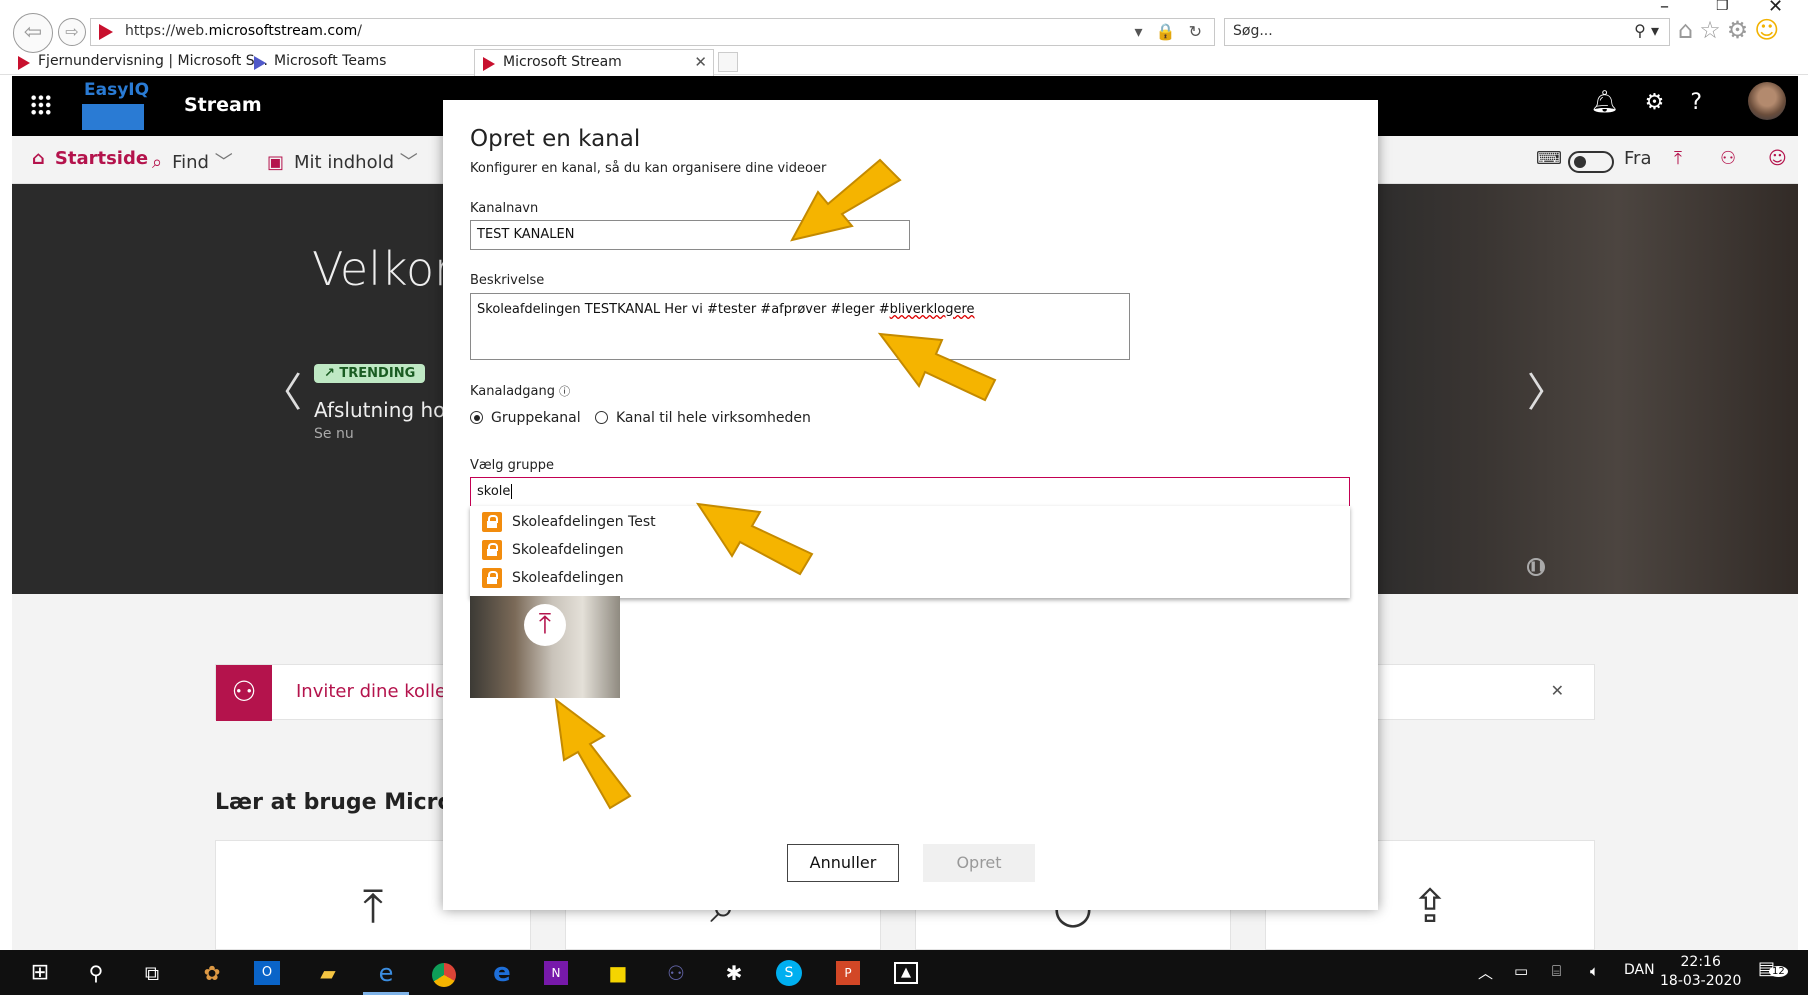  Describe the element at coordinates (789, 973) in the screenshot. I see `skype-icon: S` at that location.